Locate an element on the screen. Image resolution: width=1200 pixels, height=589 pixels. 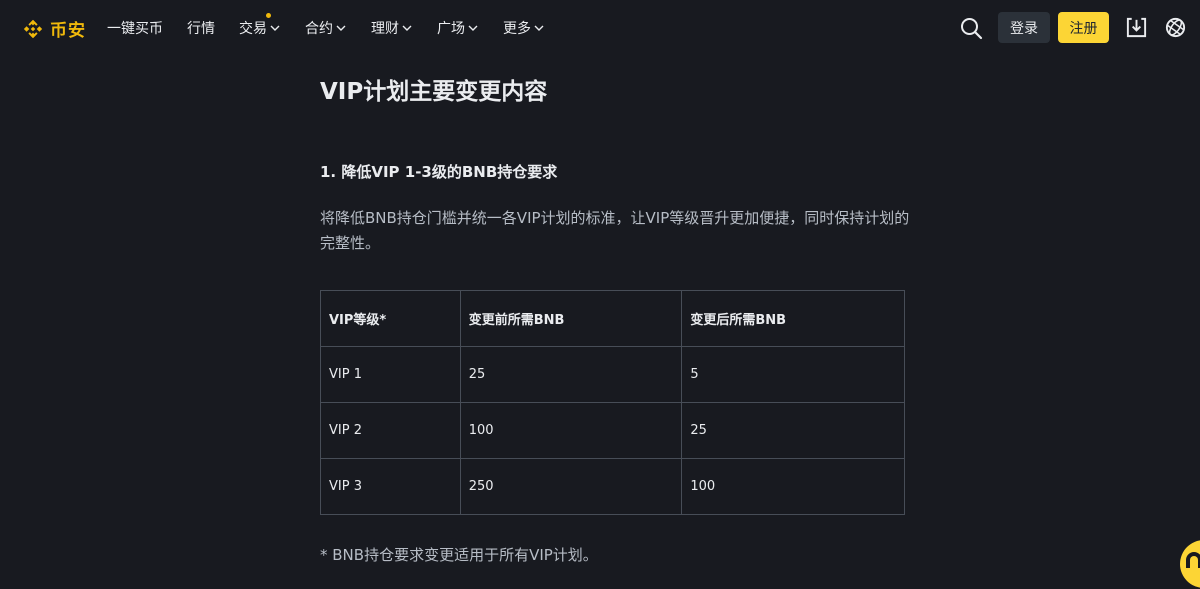
nav-item-label: 广场 is located at coordinates (451, 29).